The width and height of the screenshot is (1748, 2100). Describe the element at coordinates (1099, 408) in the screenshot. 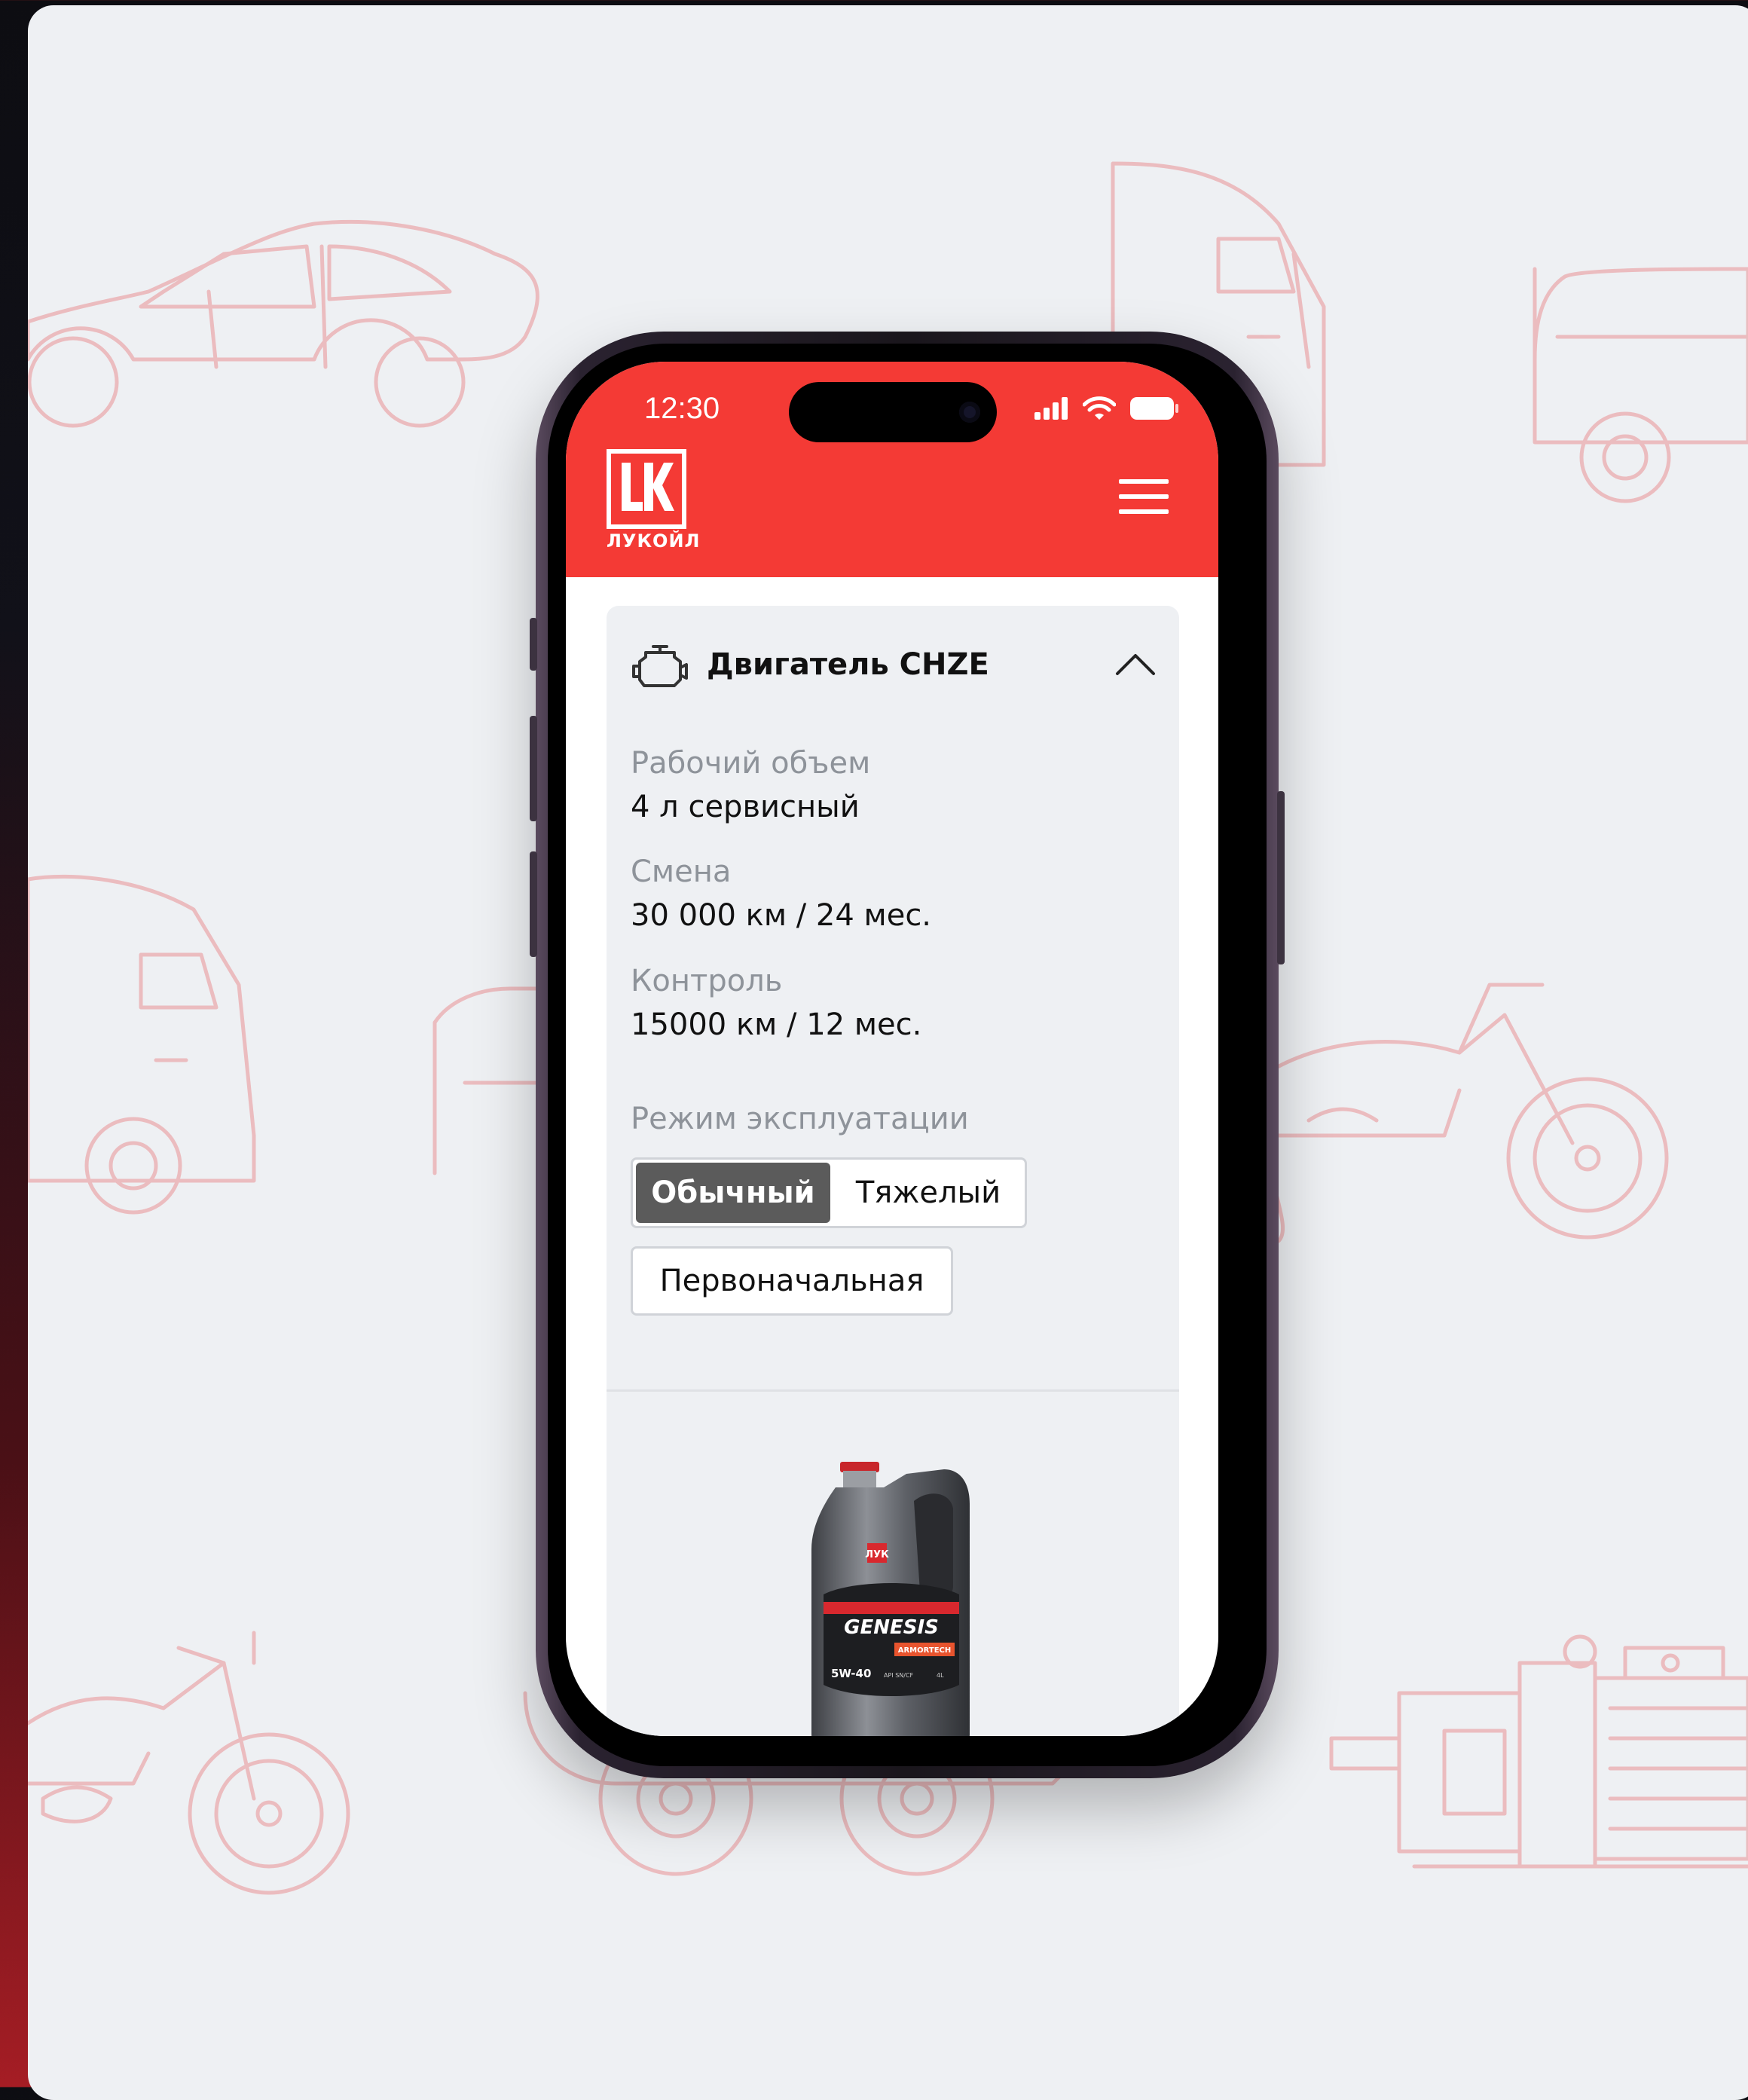

I see `wifi-icon` at that location.